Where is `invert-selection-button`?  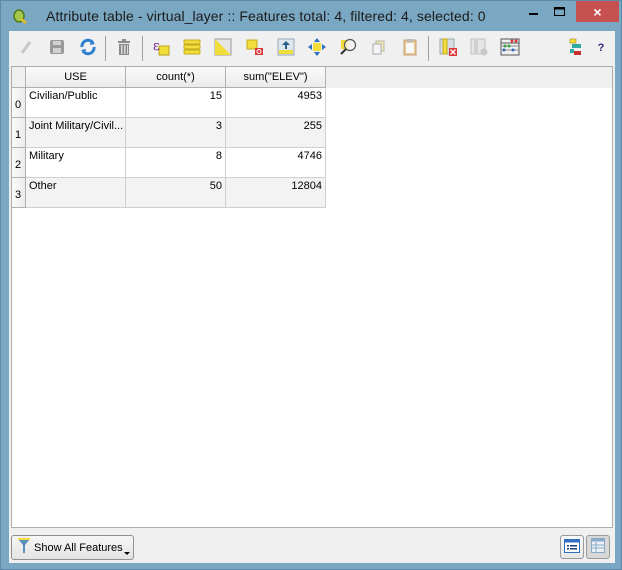
invert-selection-button is located at coordinates (223, 48).